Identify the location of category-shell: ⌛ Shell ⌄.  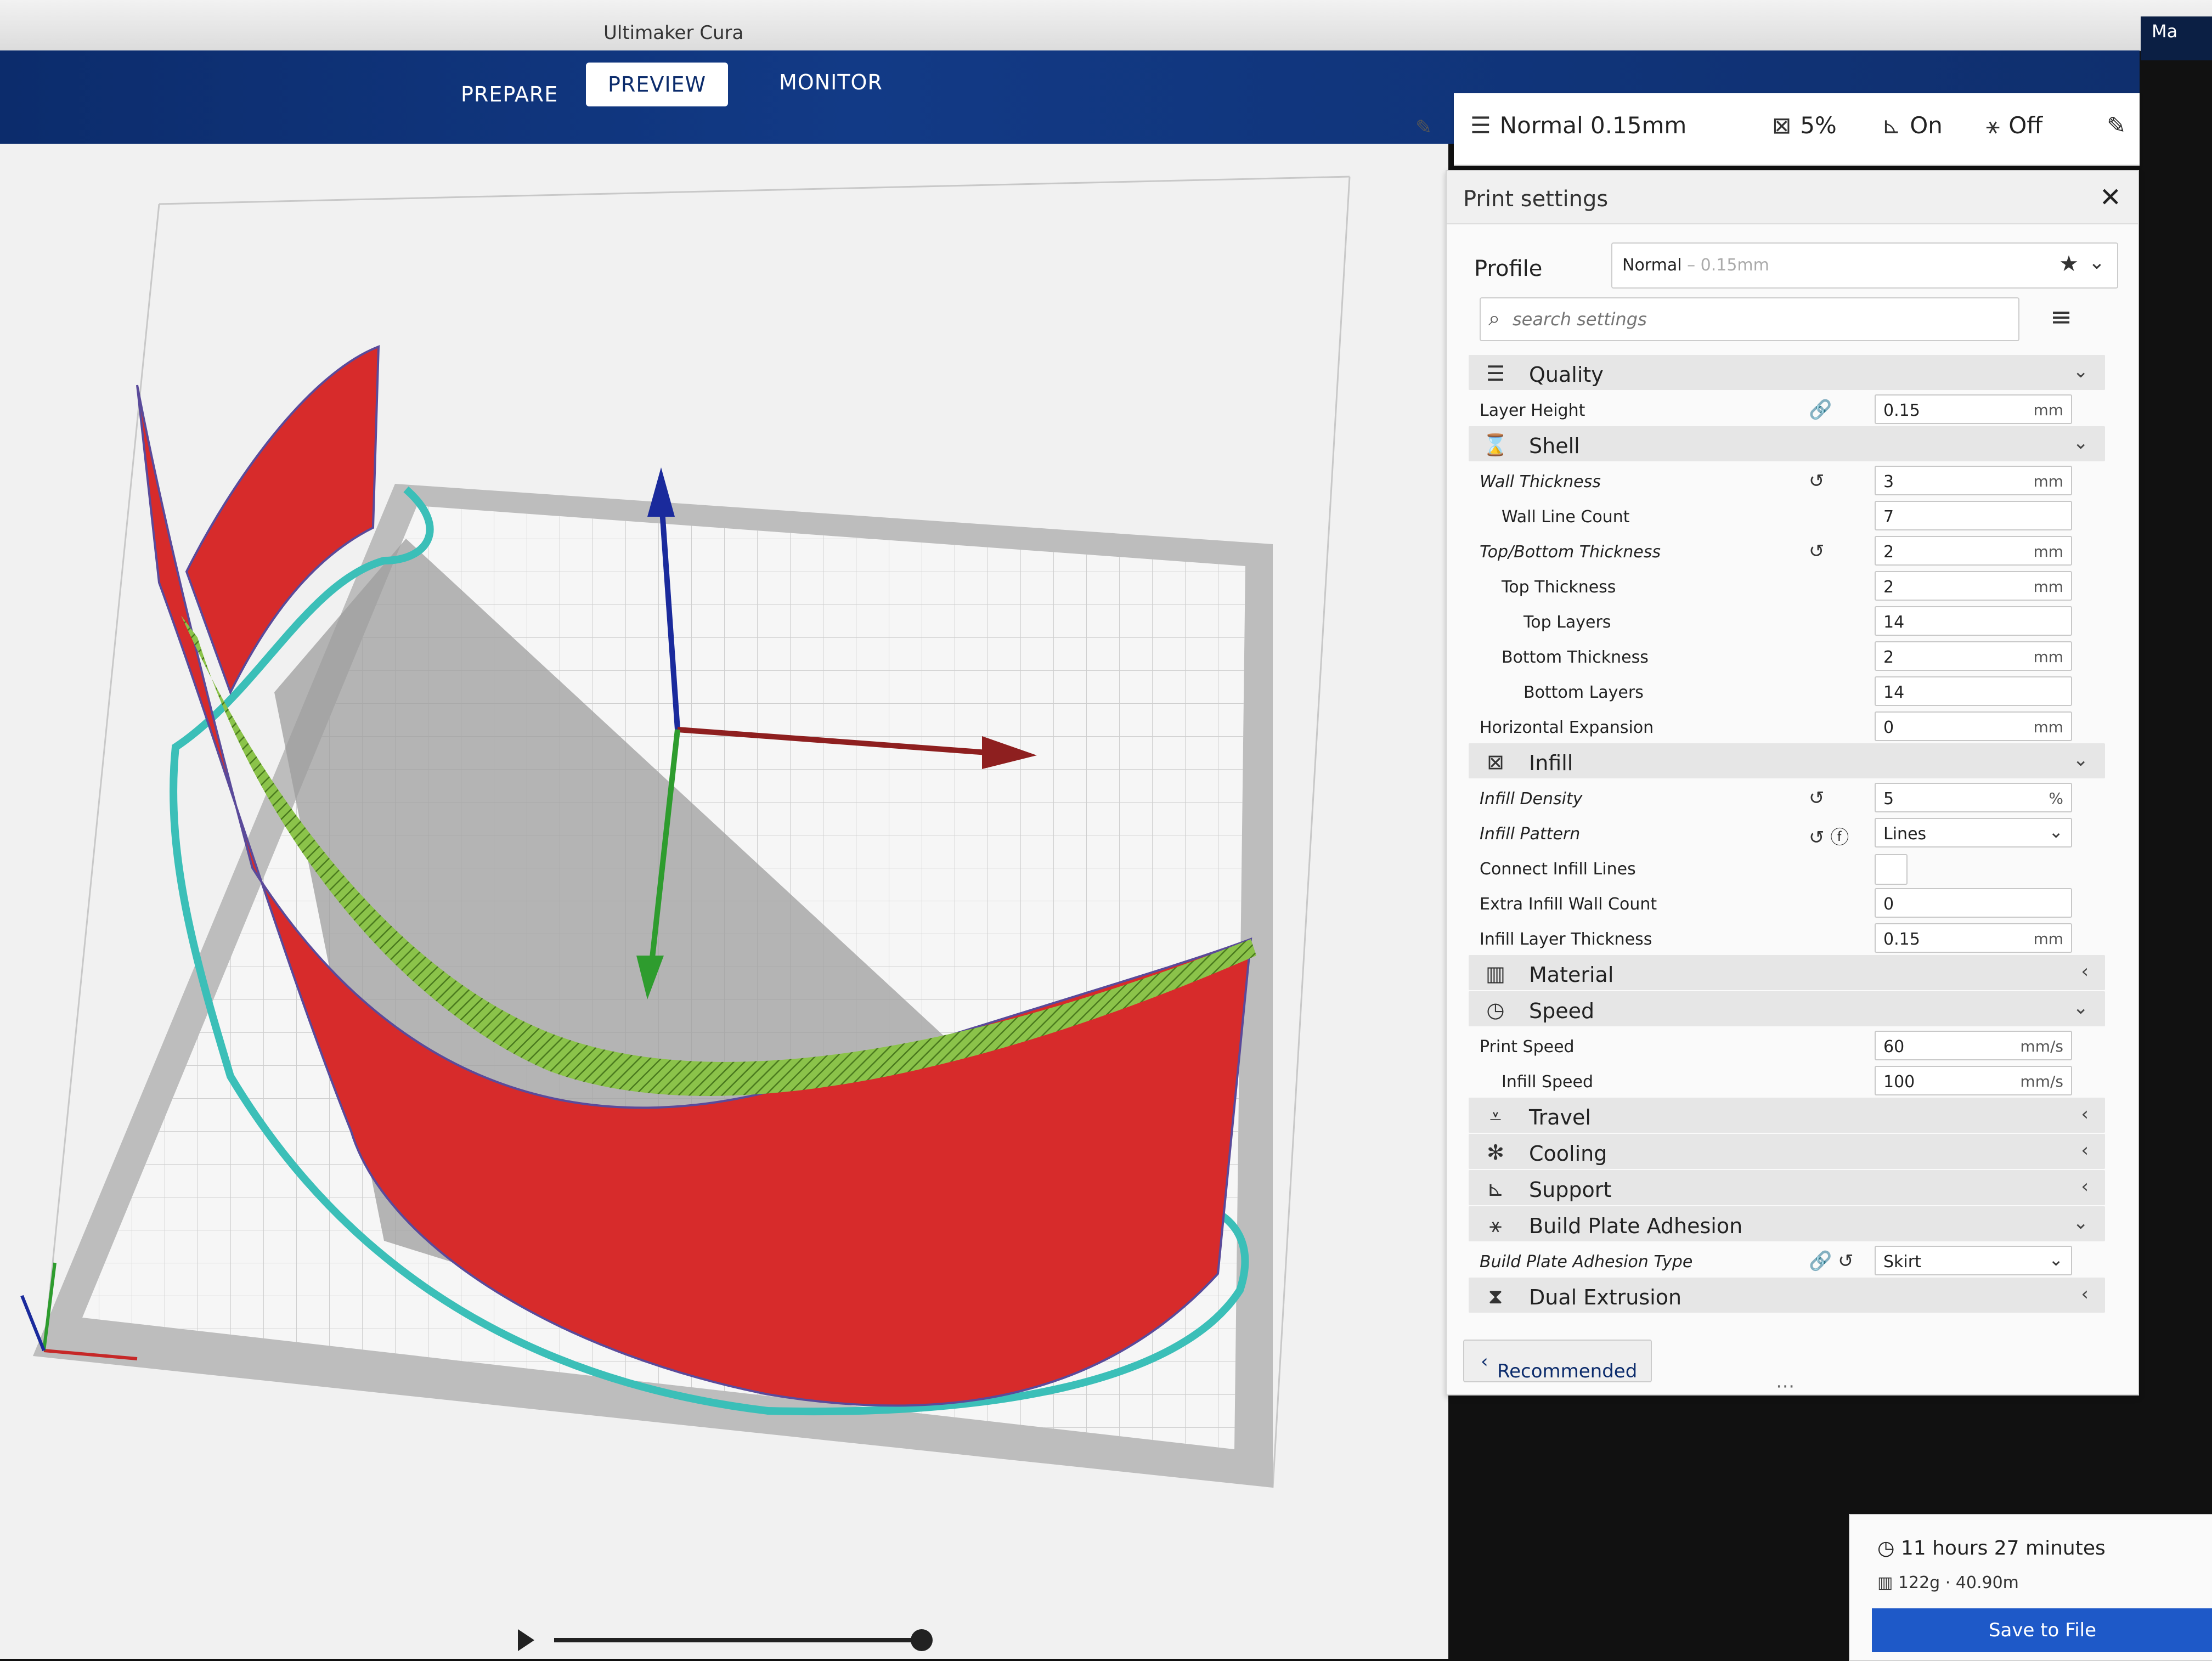
(1787, 444).